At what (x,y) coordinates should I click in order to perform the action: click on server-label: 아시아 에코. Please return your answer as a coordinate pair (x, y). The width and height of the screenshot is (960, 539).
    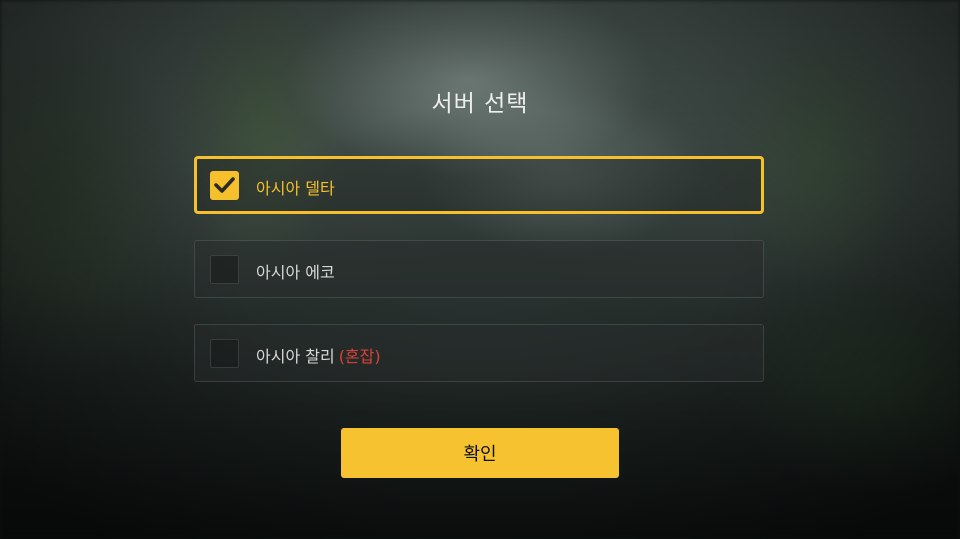
    Looking at the image, I should click on (295, 271).